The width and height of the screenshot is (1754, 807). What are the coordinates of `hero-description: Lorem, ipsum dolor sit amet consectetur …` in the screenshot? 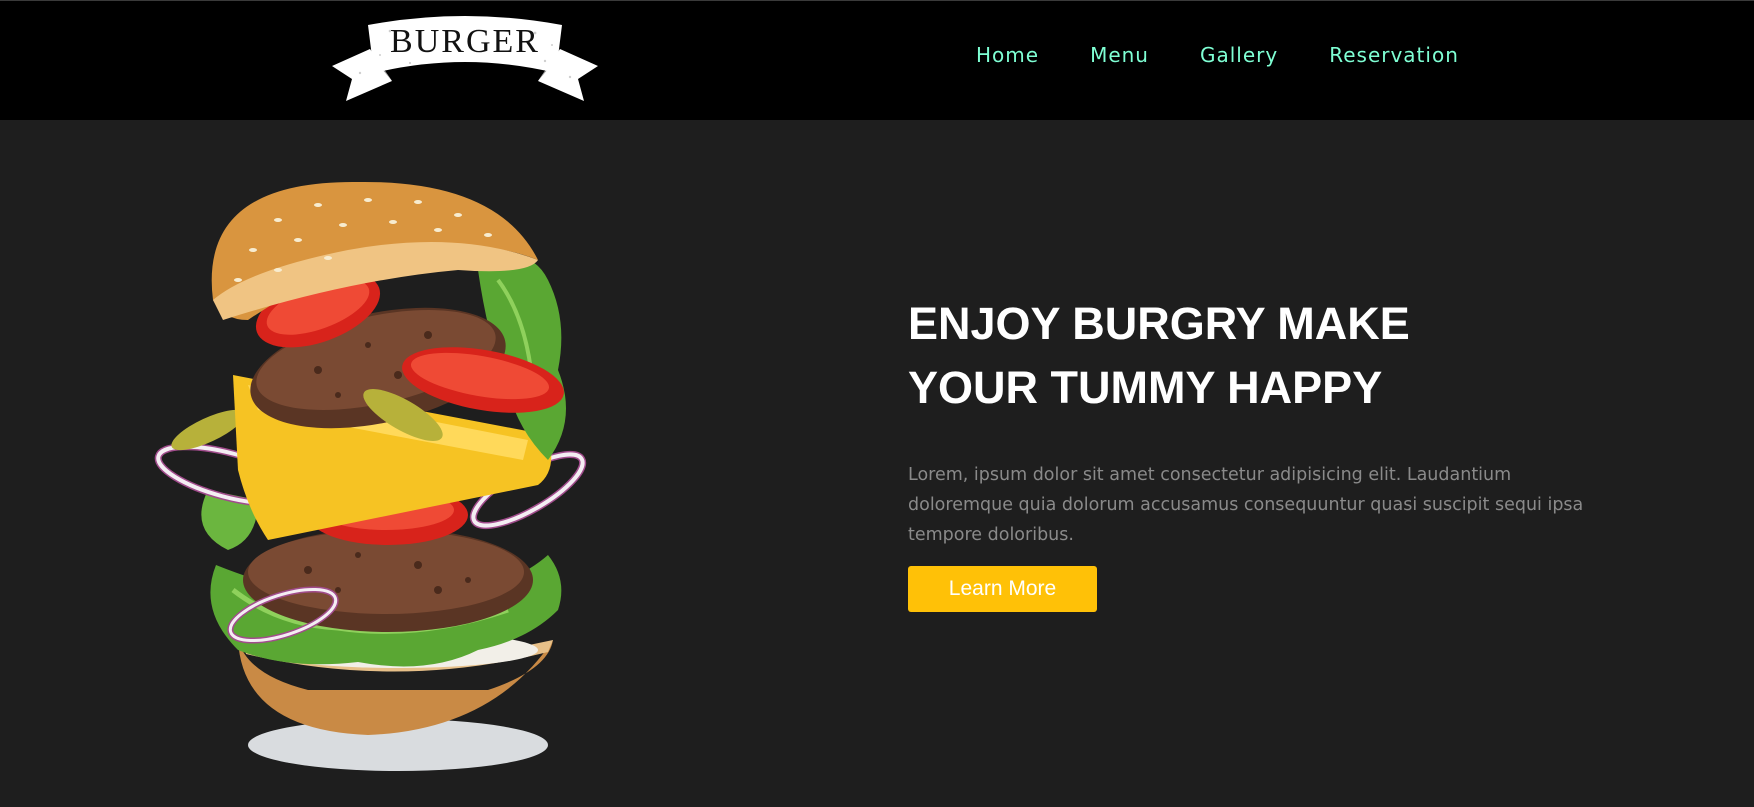 It's located at (1246, 505).